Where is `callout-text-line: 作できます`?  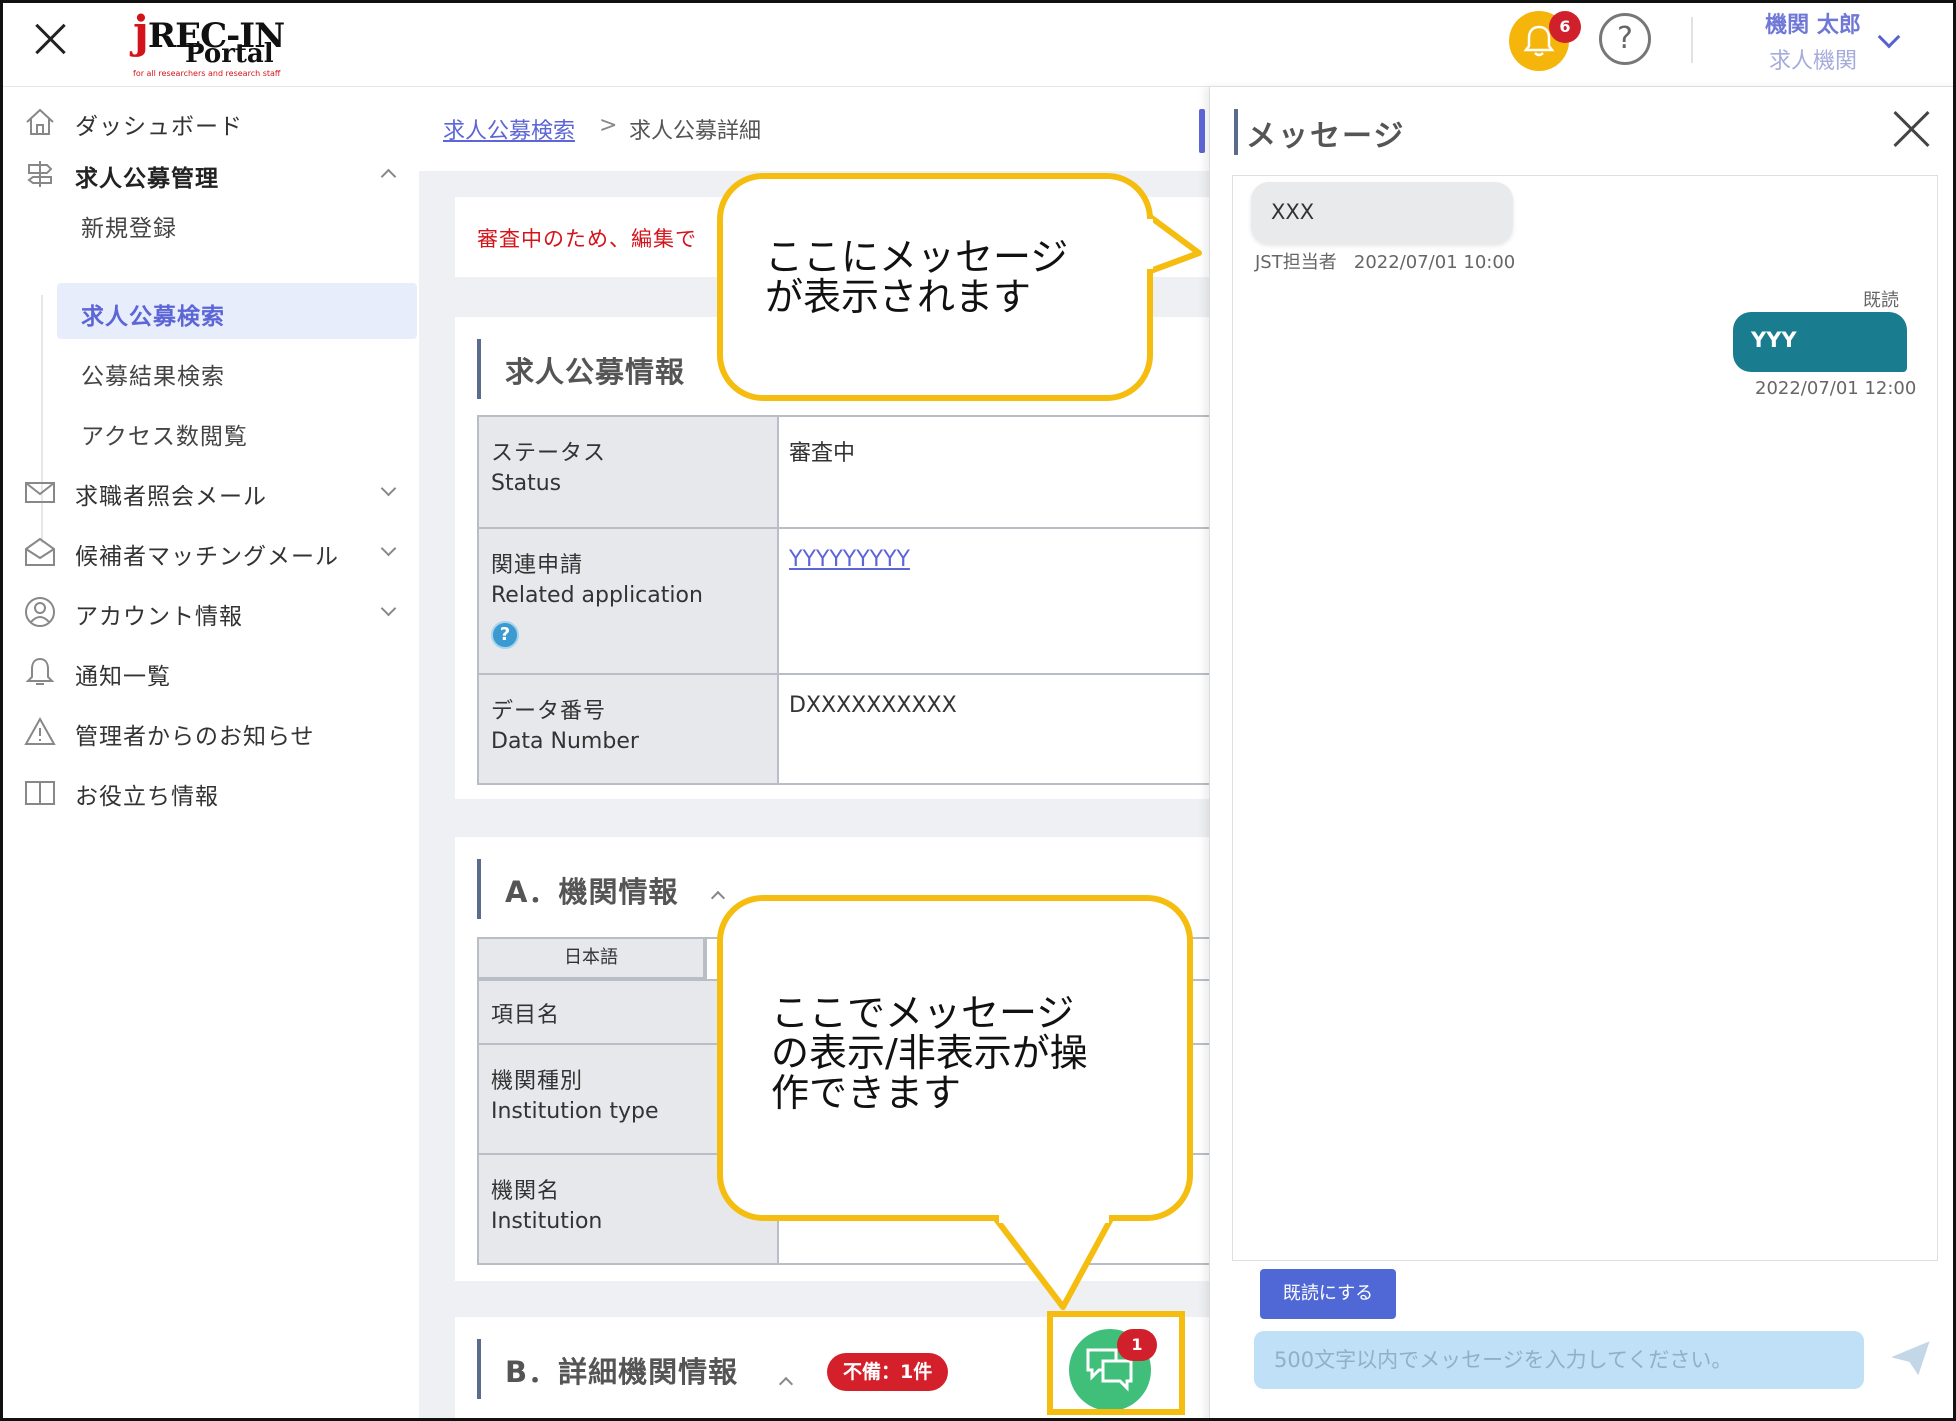 callout-text-line: 作できます is located at coordinates (866, 1093).